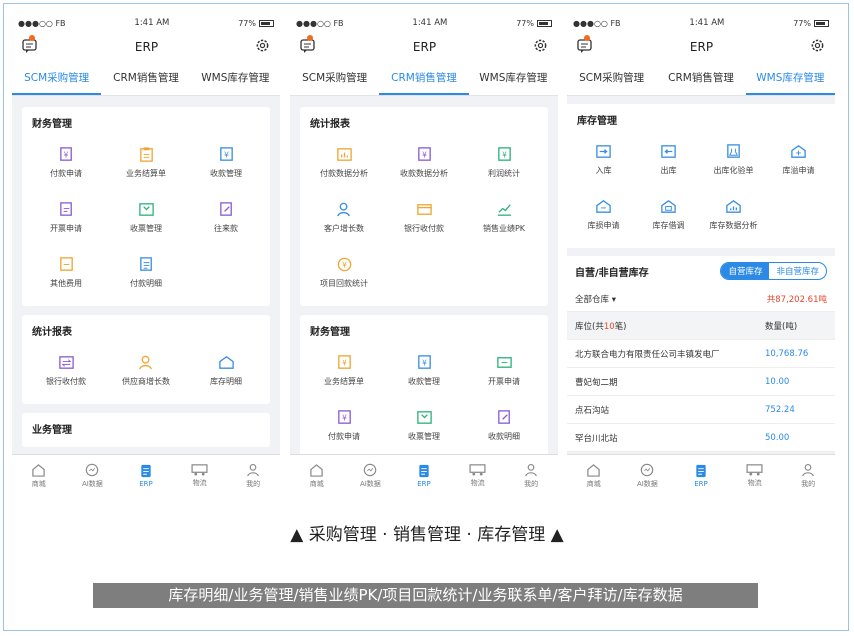 This screenshot has width=854, height=636. I want to click on invoice-icon, so click(65, 209).